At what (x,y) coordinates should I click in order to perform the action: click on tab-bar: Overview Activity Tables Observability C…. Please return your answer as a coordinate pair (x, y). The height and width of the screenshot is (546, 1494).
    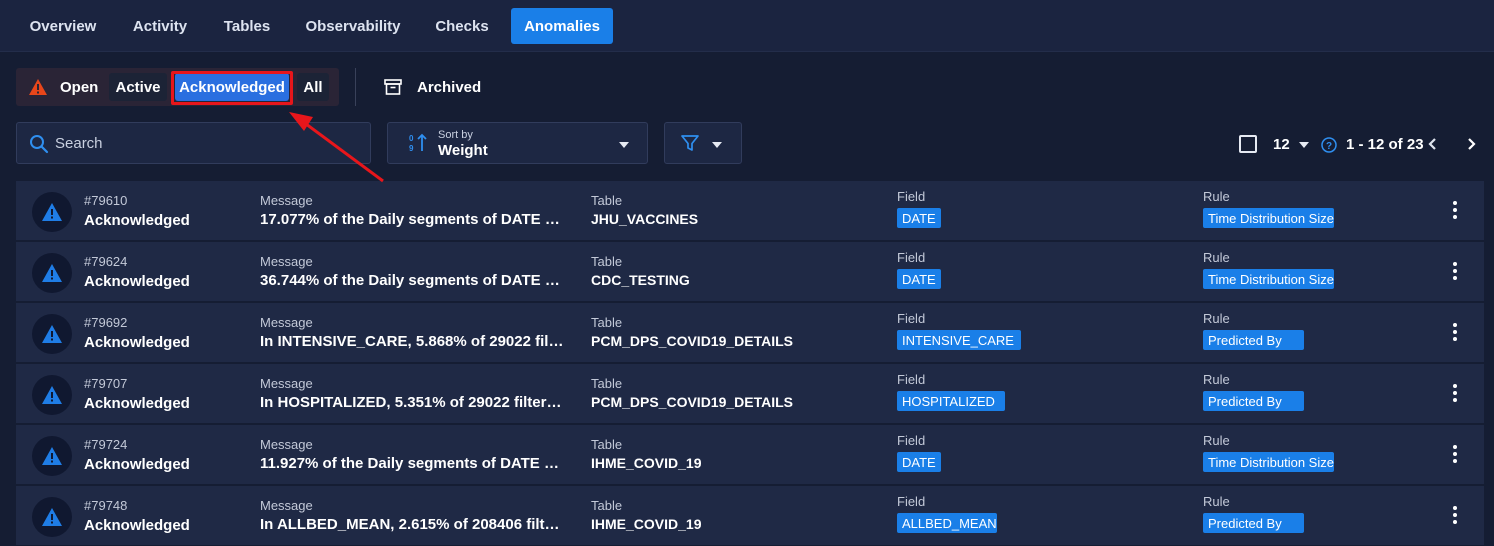
    Looking at the image, I should click on (747, 26).